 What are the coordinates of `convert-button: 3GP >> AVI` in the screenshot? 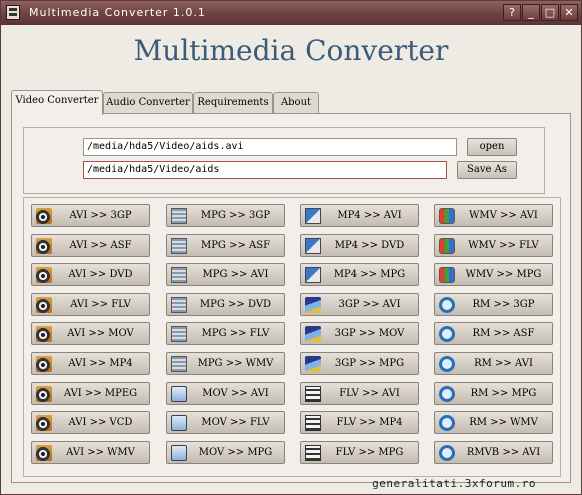 It's located at (359, 304).